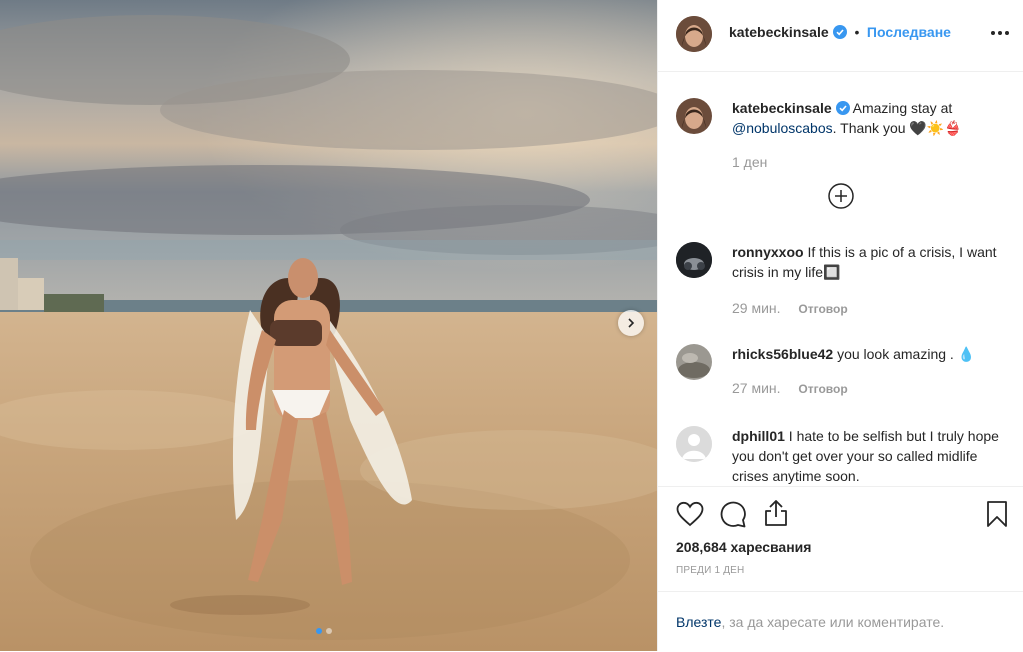 This screenshot has height=652, width=1023. Describe the element at coordinates (758, 436) in the screenshot. I see `commenter-username: dphill01` at that location.